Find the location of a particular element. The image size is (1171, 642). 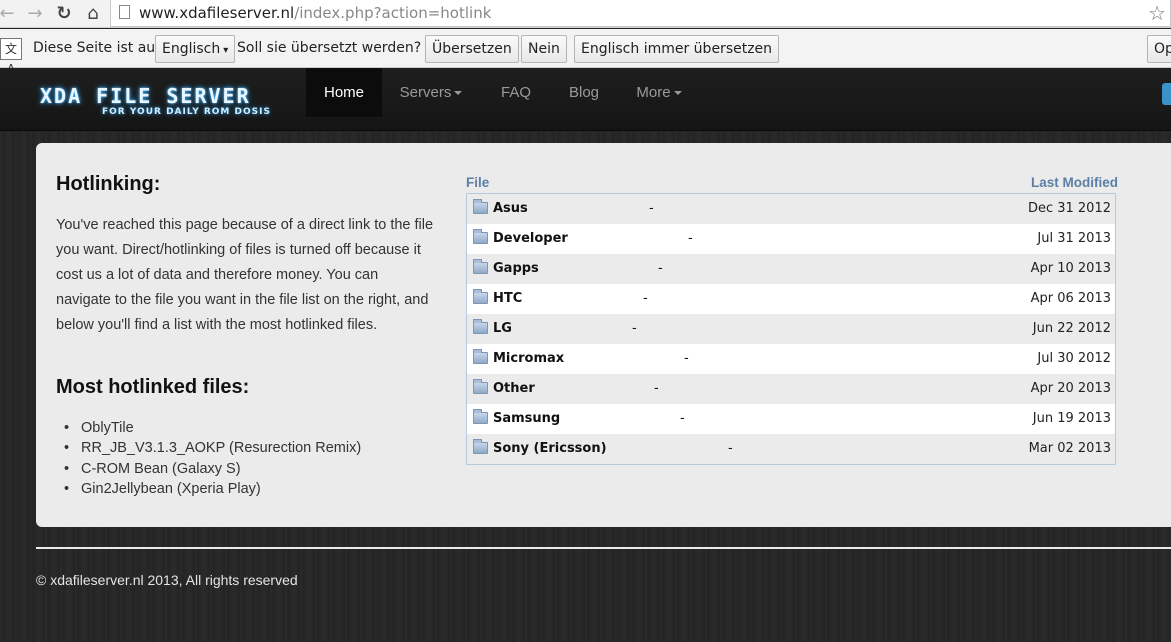

list-item: • C-ROM Bean (Galaxy S) is located at coordinates (212, 469).